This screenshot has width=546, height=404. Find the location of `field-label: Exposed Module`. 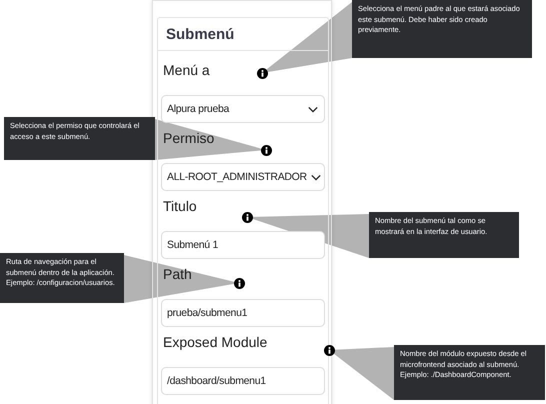

field-label: Exposed Module is located at coordinates (215, 342).